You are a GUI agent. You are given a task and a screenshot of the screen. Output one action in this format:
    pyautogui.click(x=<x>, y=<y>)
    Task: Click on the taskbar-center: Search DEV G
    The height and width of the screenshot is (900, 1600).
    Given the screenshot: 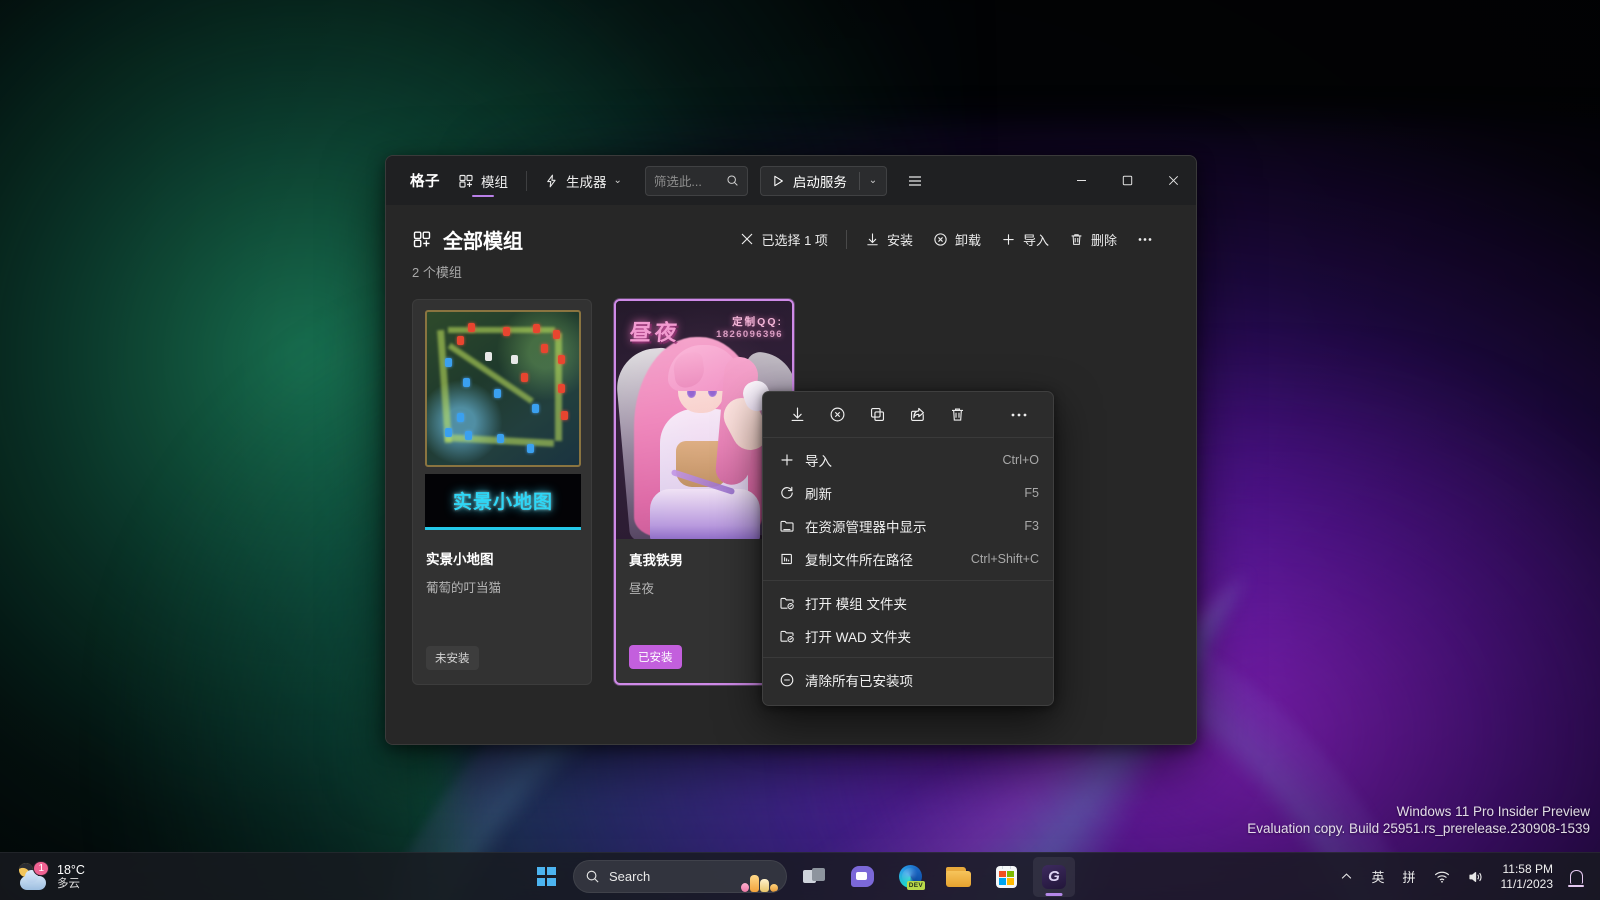 What is the action you would take?
    pyautogui.click(x=800, y=876)
    